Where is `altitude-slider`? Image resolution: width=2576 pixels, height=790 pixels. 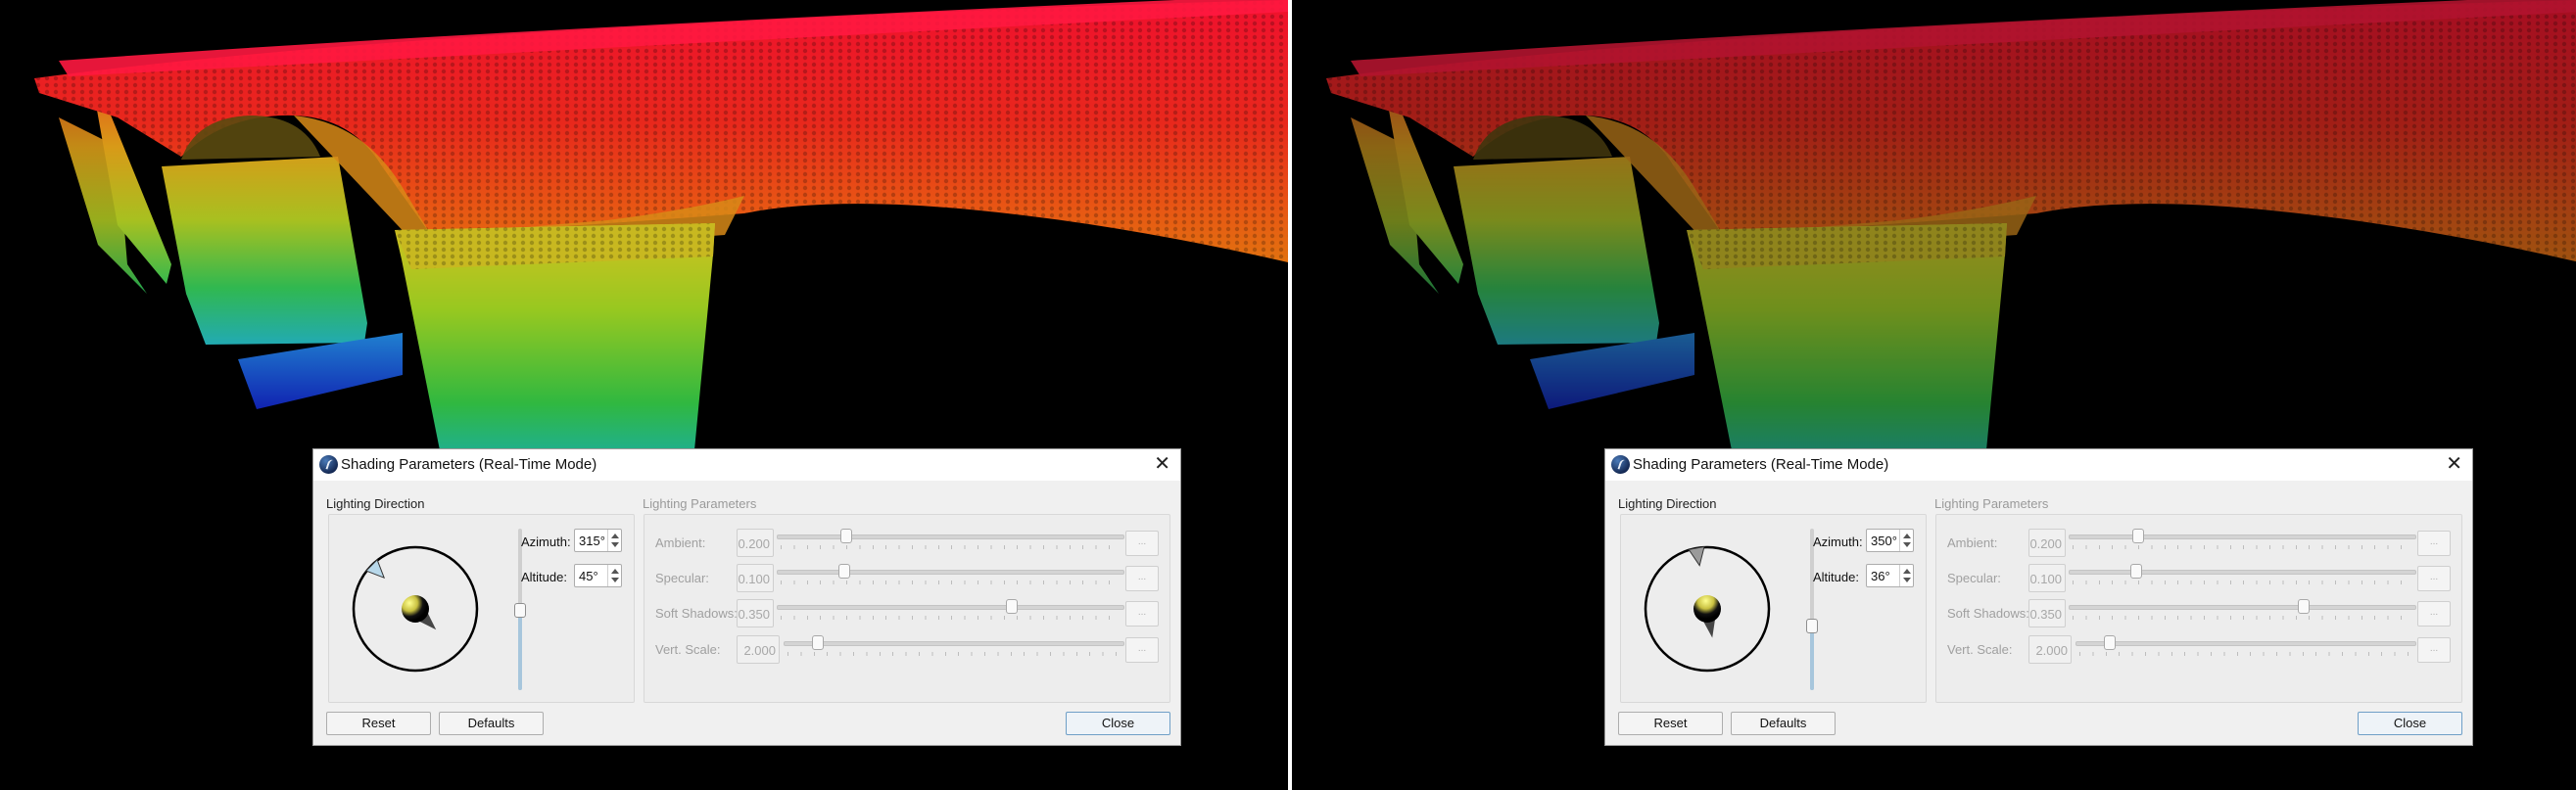
altitude-slider is located at coordinates (1812, 609).